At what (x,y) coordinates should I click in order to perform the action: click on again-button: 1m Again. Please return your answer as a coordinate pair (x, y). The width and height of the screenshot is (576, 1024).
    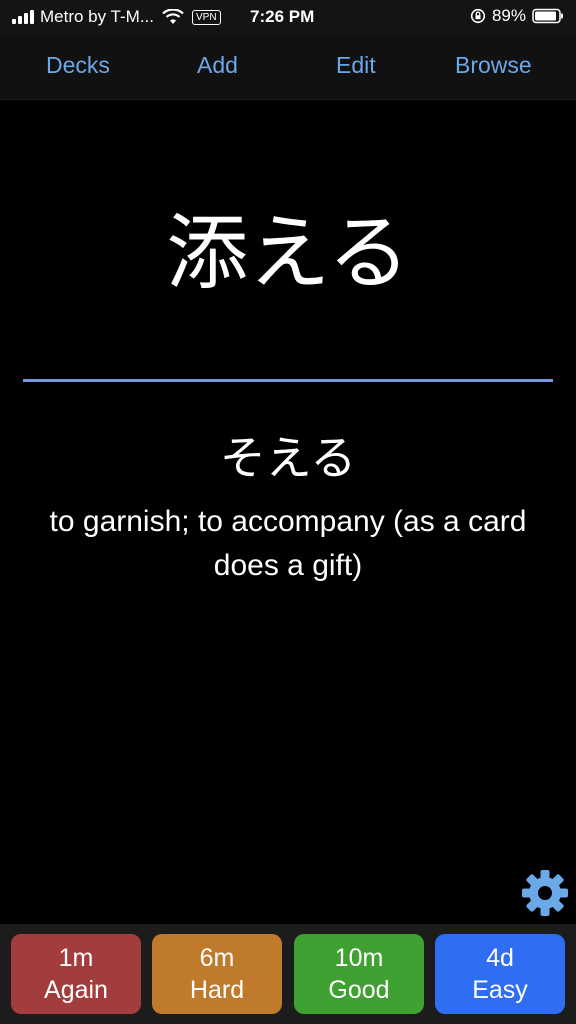
    Looking at the image, I should click on (76, 974).